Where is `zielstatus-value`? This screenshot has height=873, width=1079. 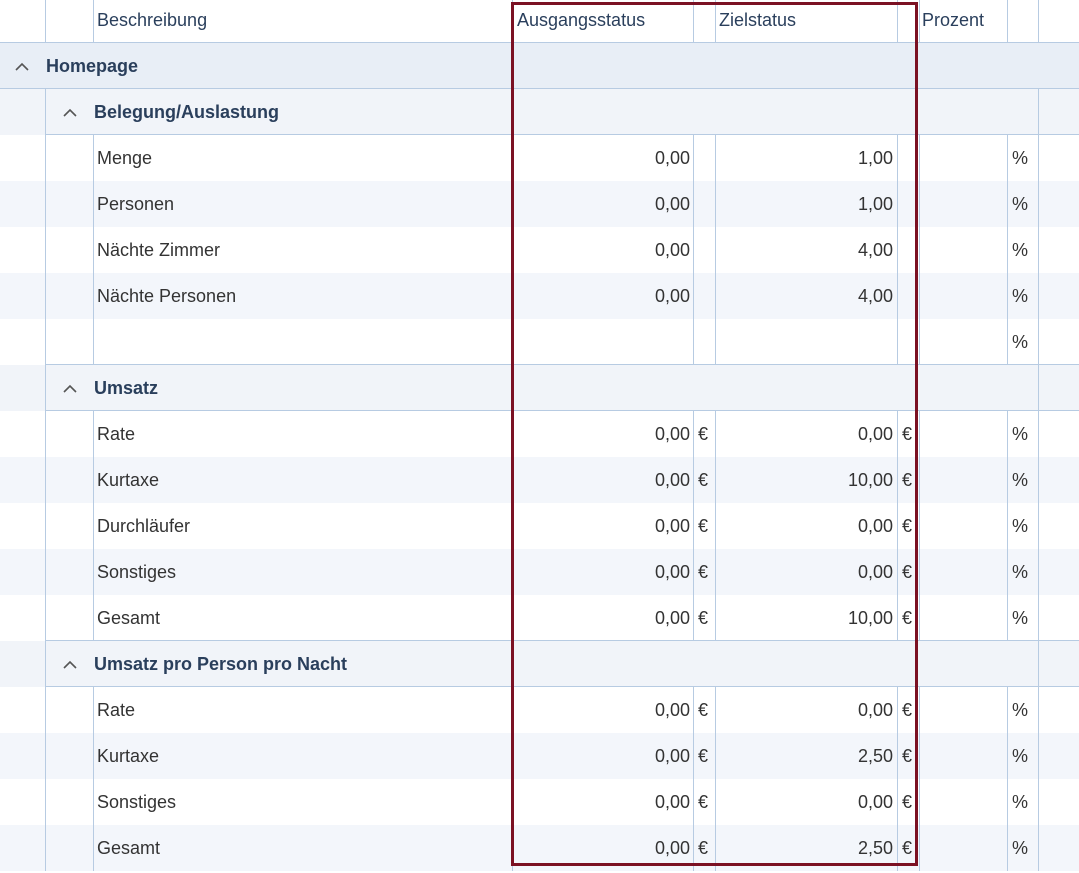
zielstatus-value is located at coordinates (804, 342).